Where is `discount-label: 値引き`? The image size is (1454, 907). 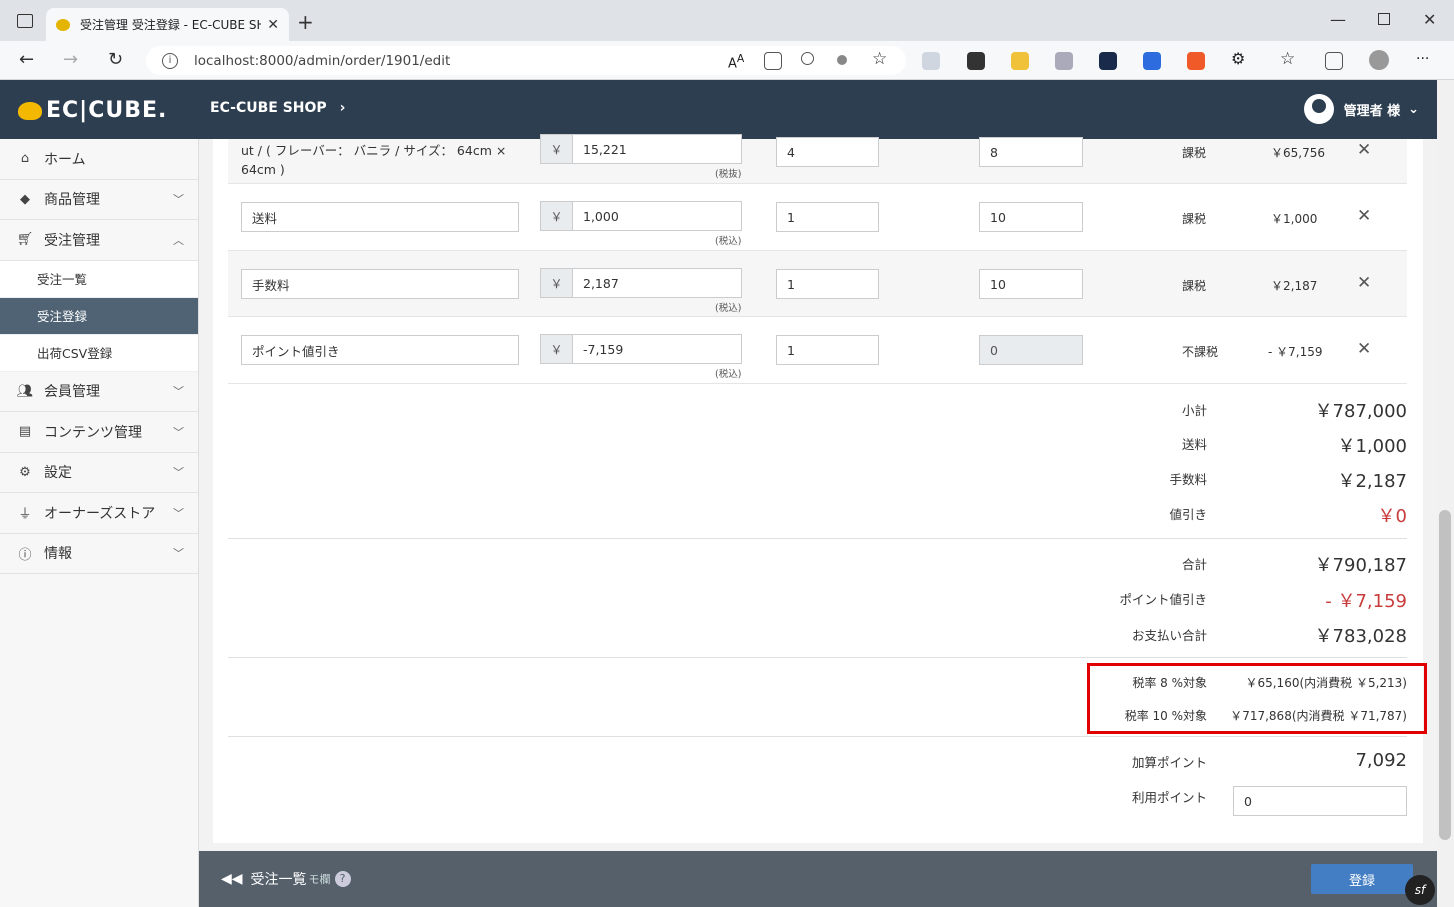
discount-label: 値引き is located at coordinates (1188, 514).